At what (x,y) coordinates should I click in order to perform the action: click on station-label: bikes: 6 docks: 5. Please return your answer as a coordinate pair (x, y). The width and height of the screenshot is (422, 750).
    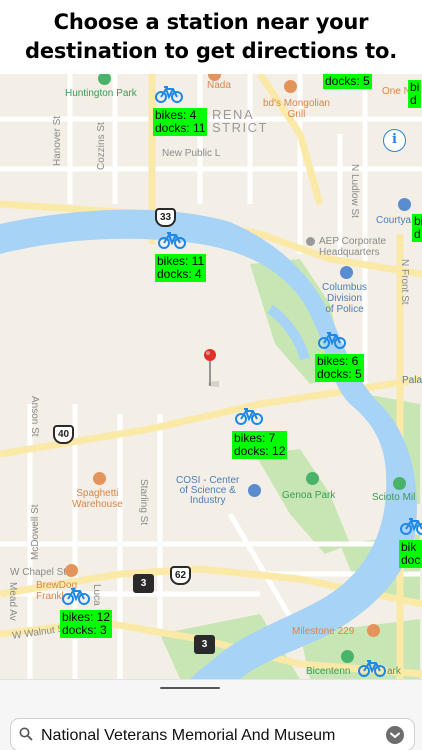
    Looking at the image, I should click on (339, 368).